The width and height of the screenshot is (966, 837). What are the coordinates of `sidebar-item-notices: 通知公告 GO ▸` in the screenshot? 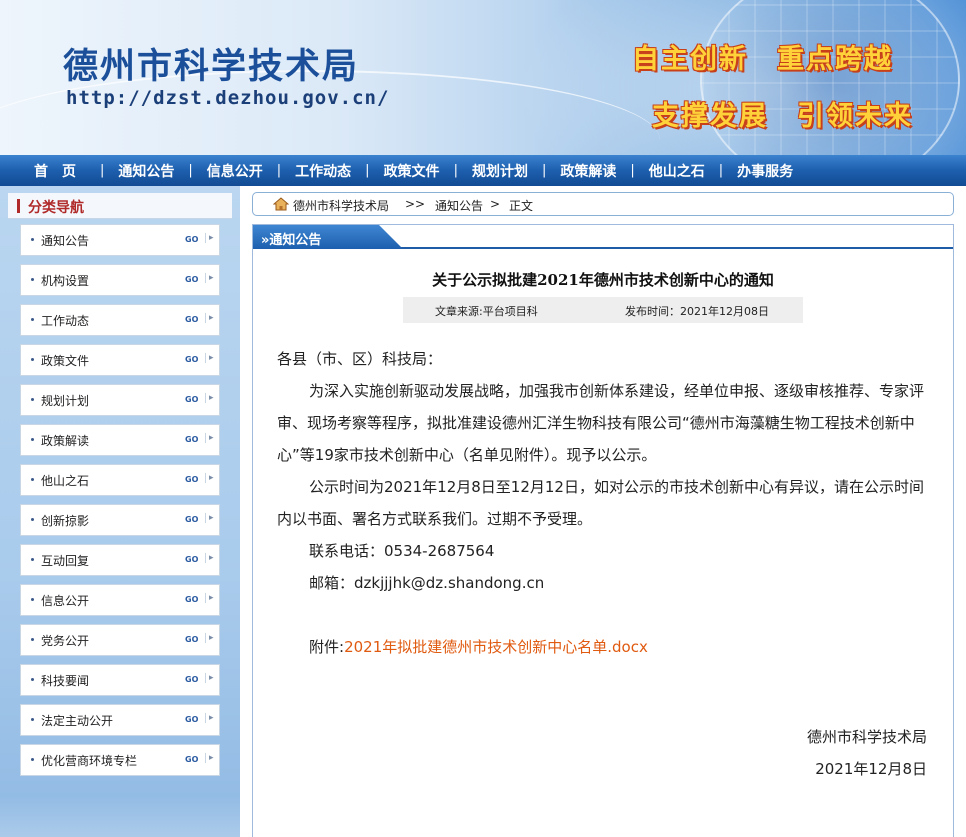 It's located at (120, 240).